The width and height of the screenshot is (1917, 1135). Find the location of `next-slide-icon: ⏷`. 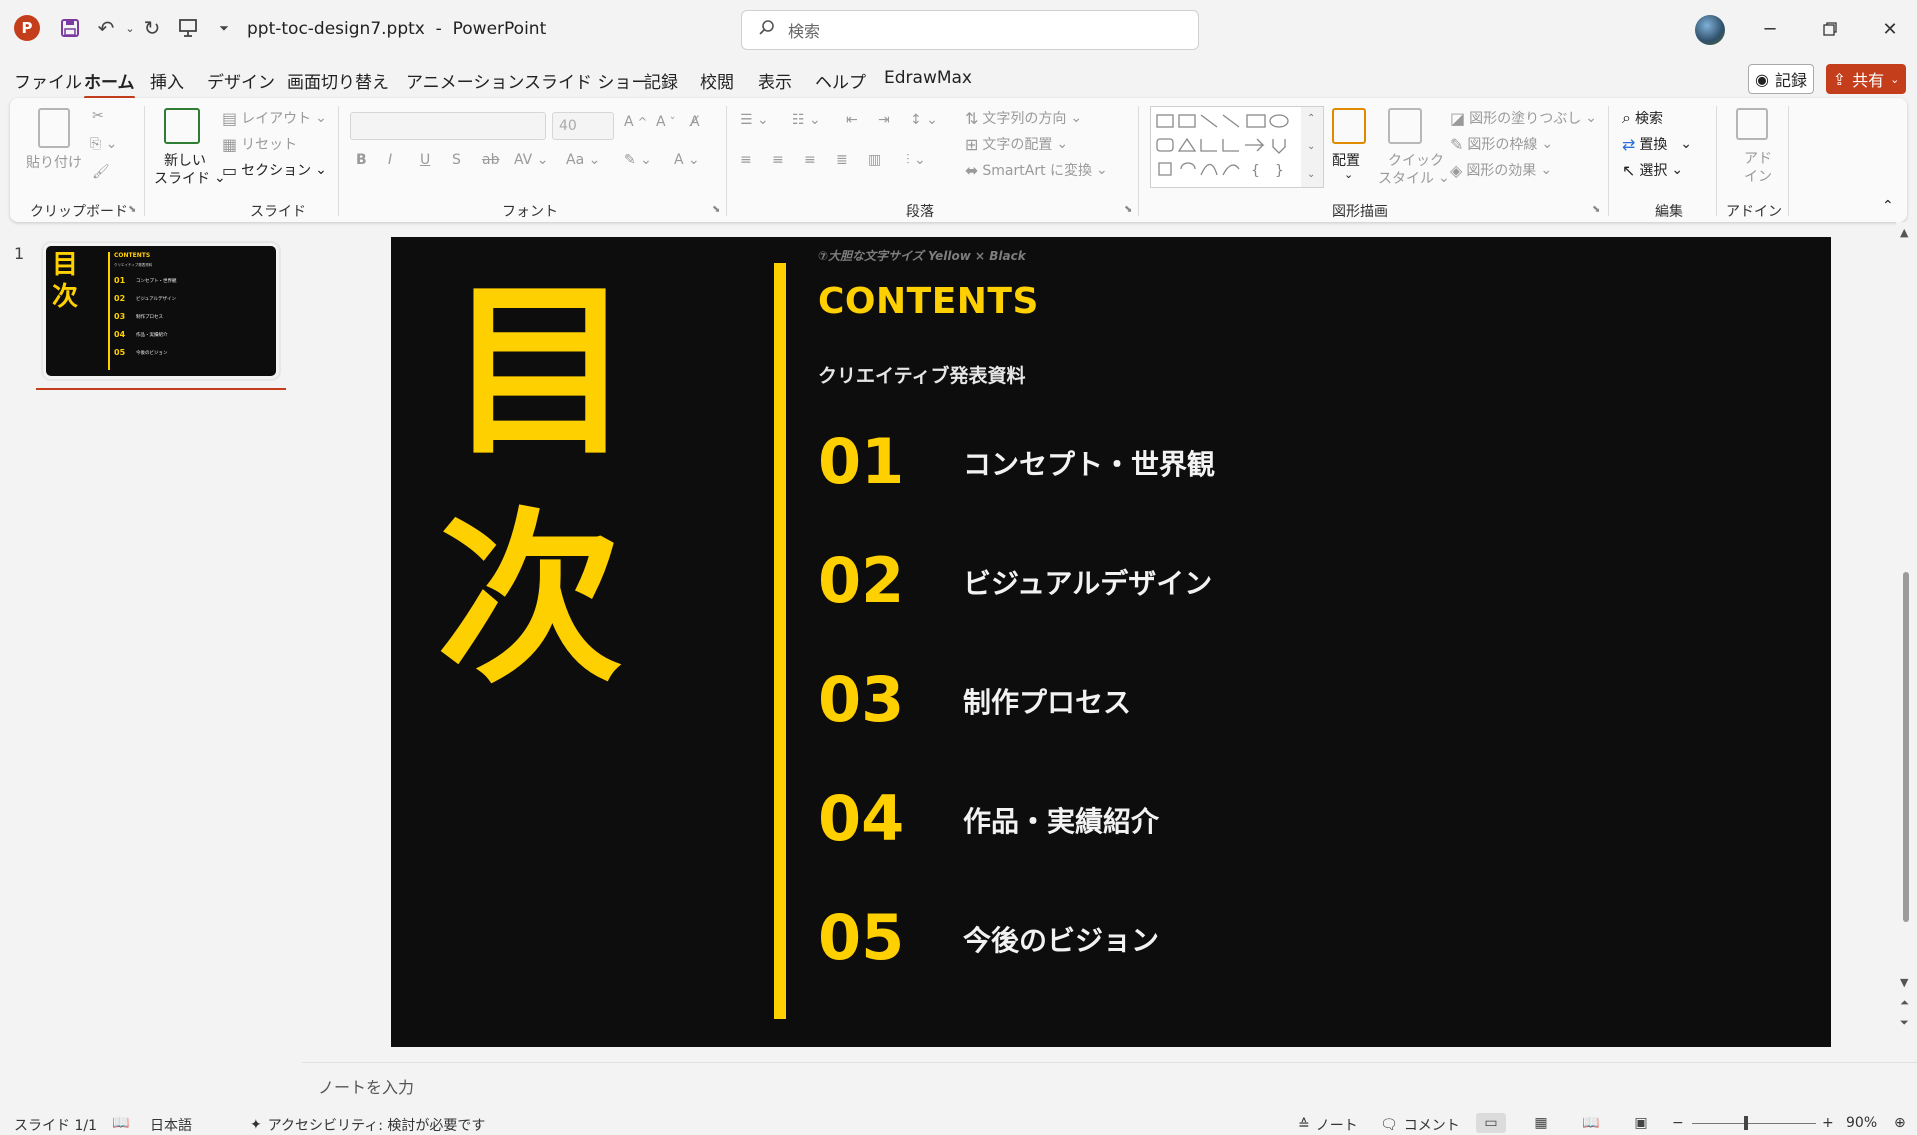

next-slide-icon: ⏷ is located at coordinates (1904, 1023).